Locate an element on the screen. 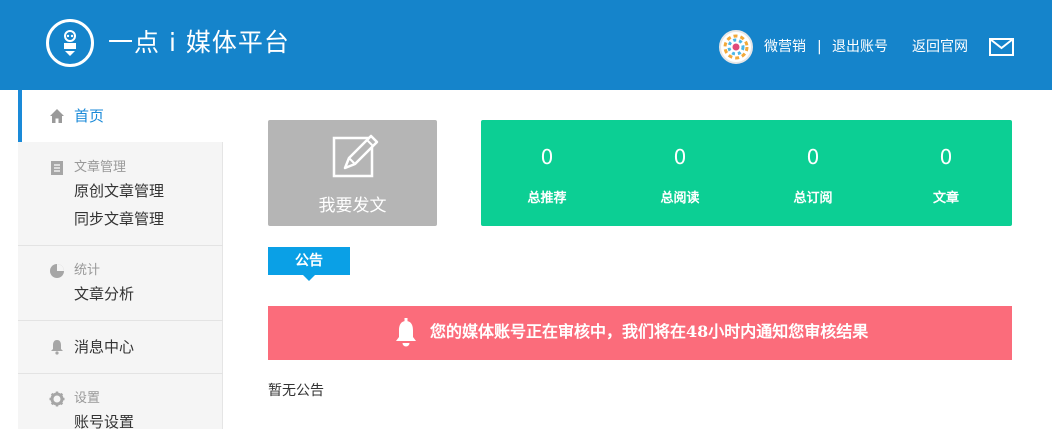 The height and width of the screenshot is (431, 1052). stat-articles: 0 文章 is located at coordinates (946, 173).